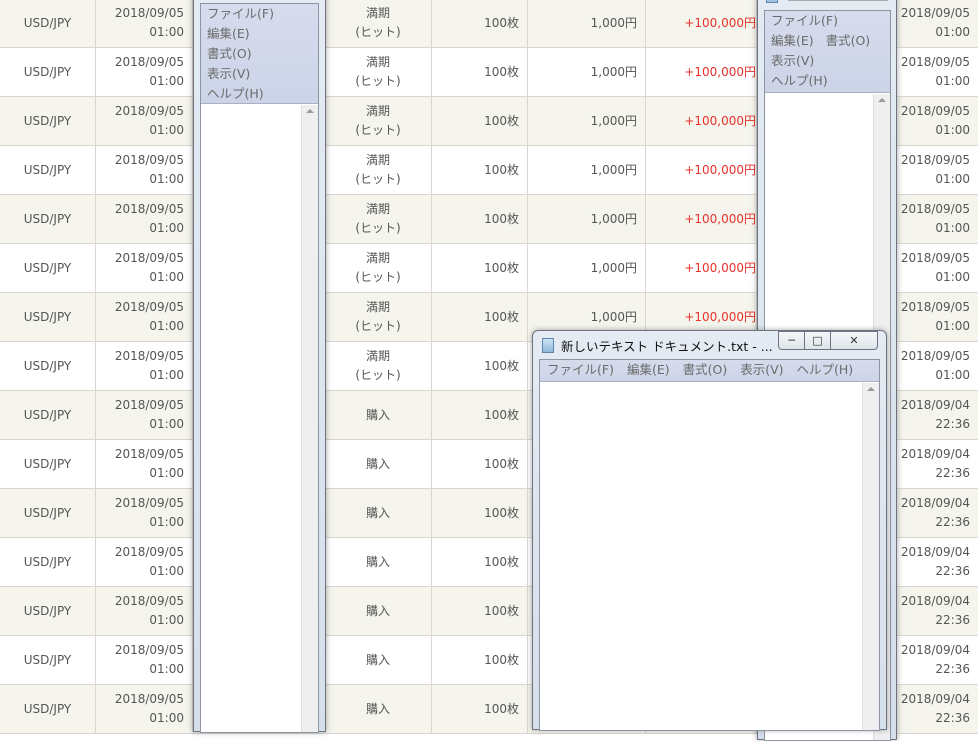  Describe the element at coordinates (720, 316) in the screenshot. I see `profit-cell-text: +100,000円` at that location.